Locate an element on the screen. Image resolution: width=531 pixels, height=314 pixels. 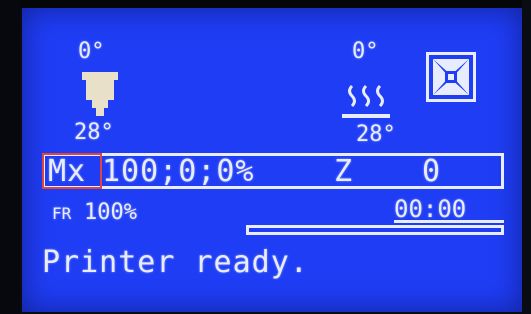
bed-heat-icon is located at coordinates (366, 101).